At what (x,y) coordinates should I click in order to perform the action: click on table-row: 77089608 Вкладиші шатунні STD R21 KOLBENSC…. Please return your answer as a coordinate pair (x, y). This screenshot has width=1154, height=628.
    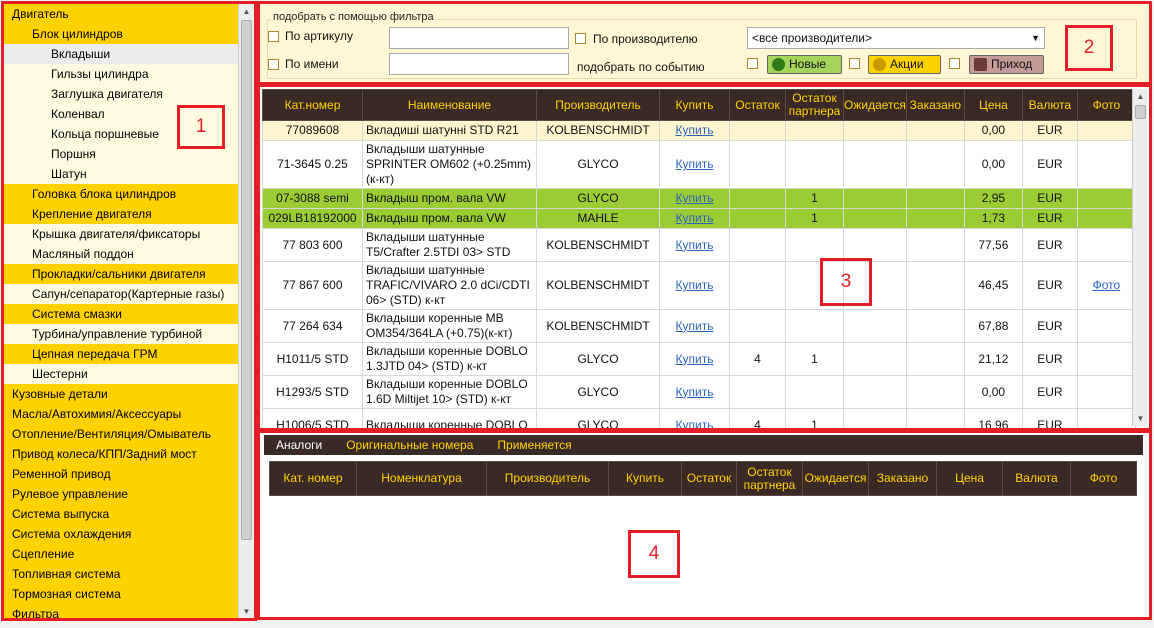
    Looking at the image, I should click on (699, 130).